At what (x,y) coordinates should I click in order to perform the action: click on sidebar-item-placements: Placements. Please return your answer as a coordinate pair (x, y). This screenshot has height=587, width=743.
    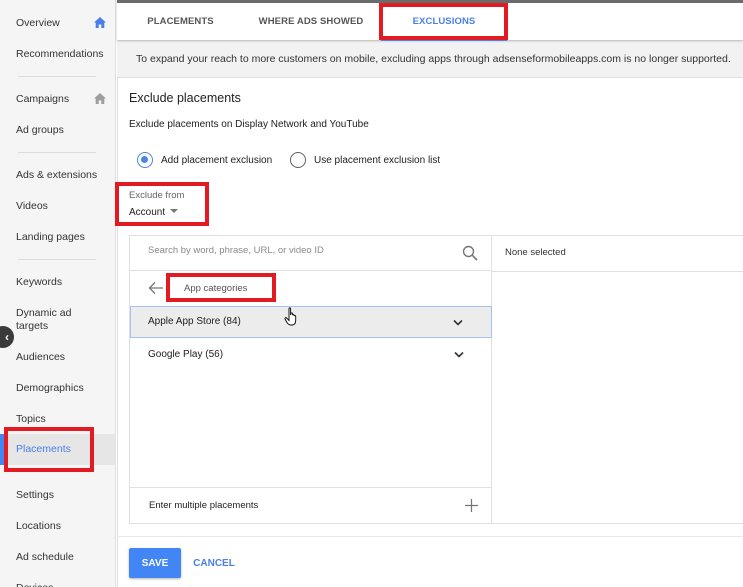
    Looking at the image, I should click on (58, 449).